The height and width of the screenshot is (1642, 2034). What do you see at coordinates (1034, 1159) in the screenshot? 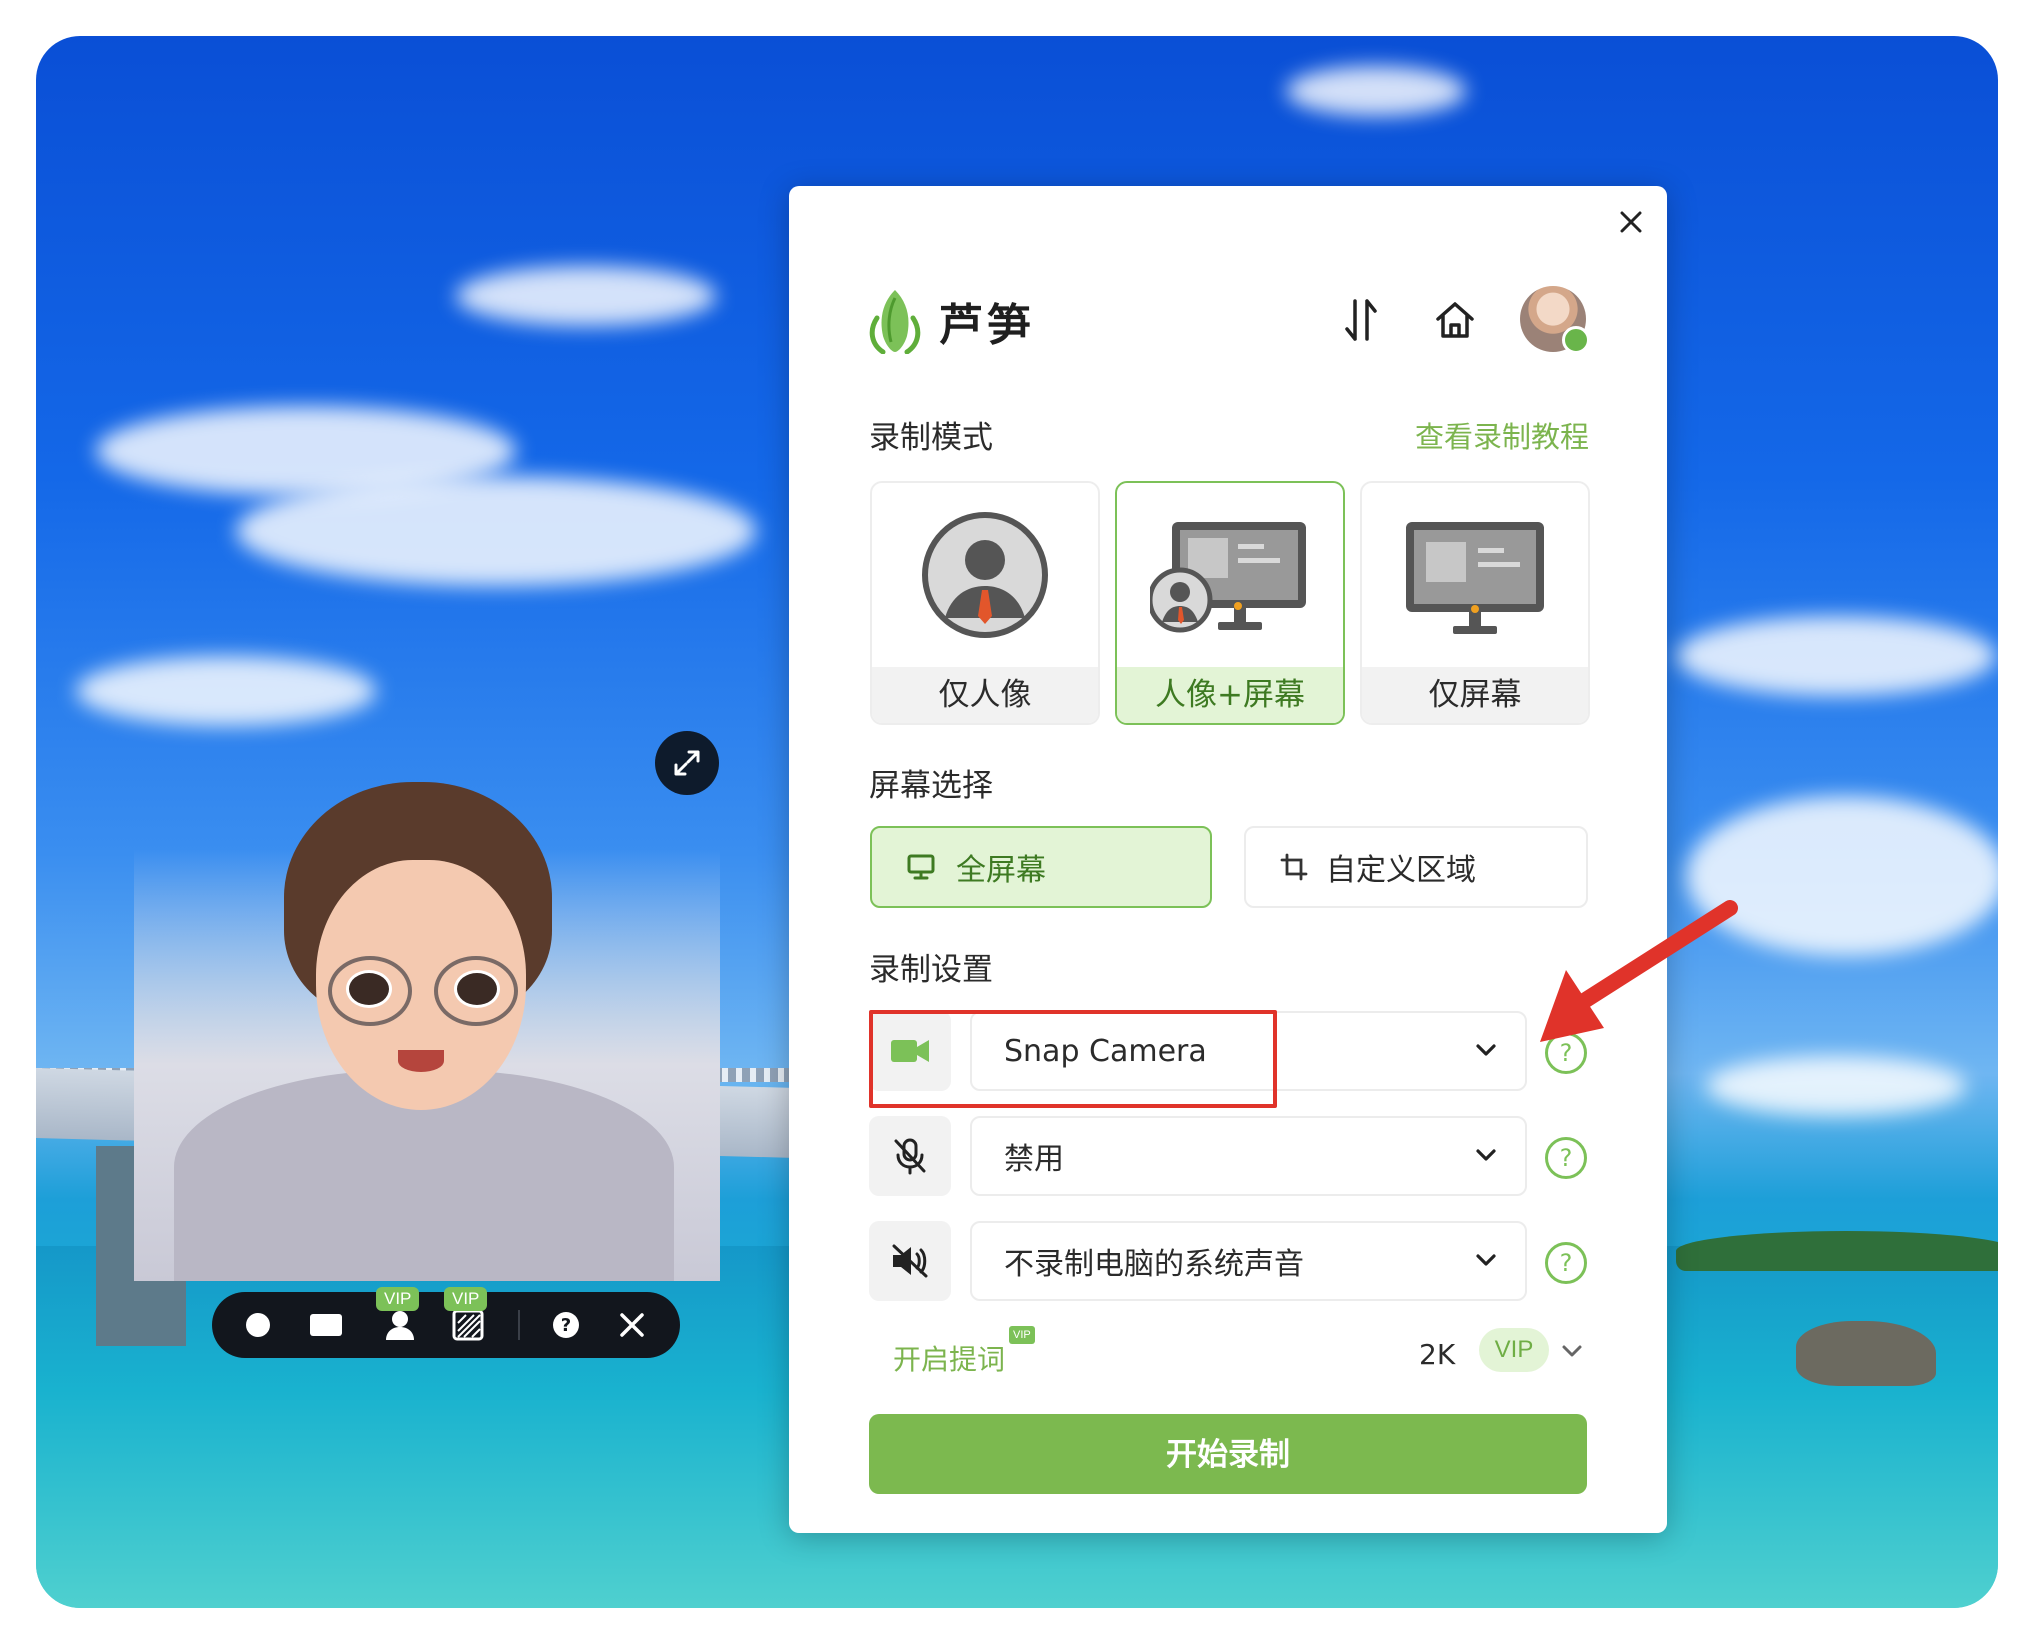
I see `mic-select-value: 禁用` at bounding box center [1034, 1159].